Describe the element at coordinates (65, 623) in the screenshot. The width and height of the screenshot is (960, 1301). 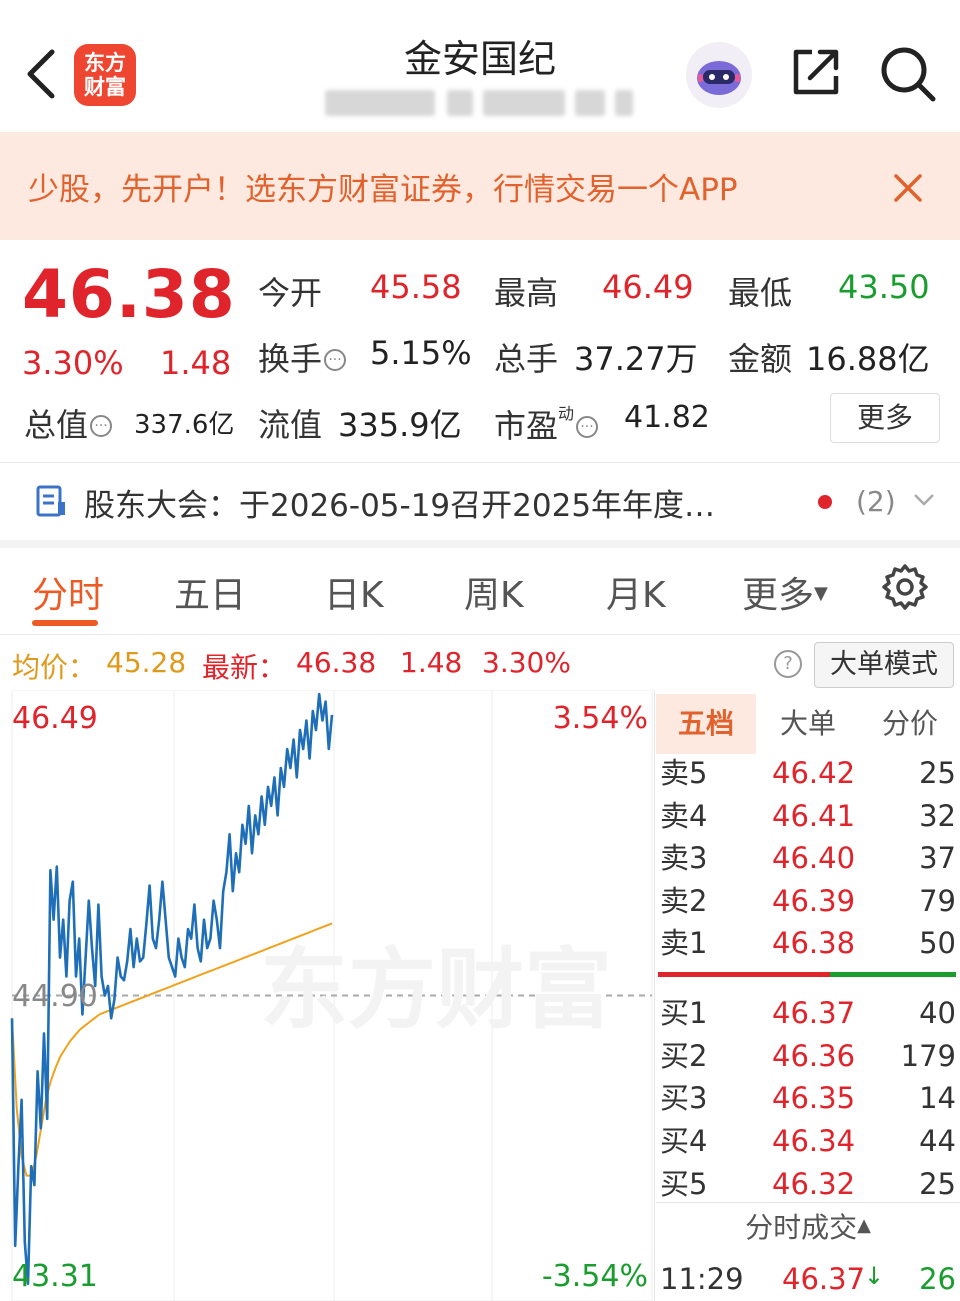
I see `active-tab-underline` at that location.